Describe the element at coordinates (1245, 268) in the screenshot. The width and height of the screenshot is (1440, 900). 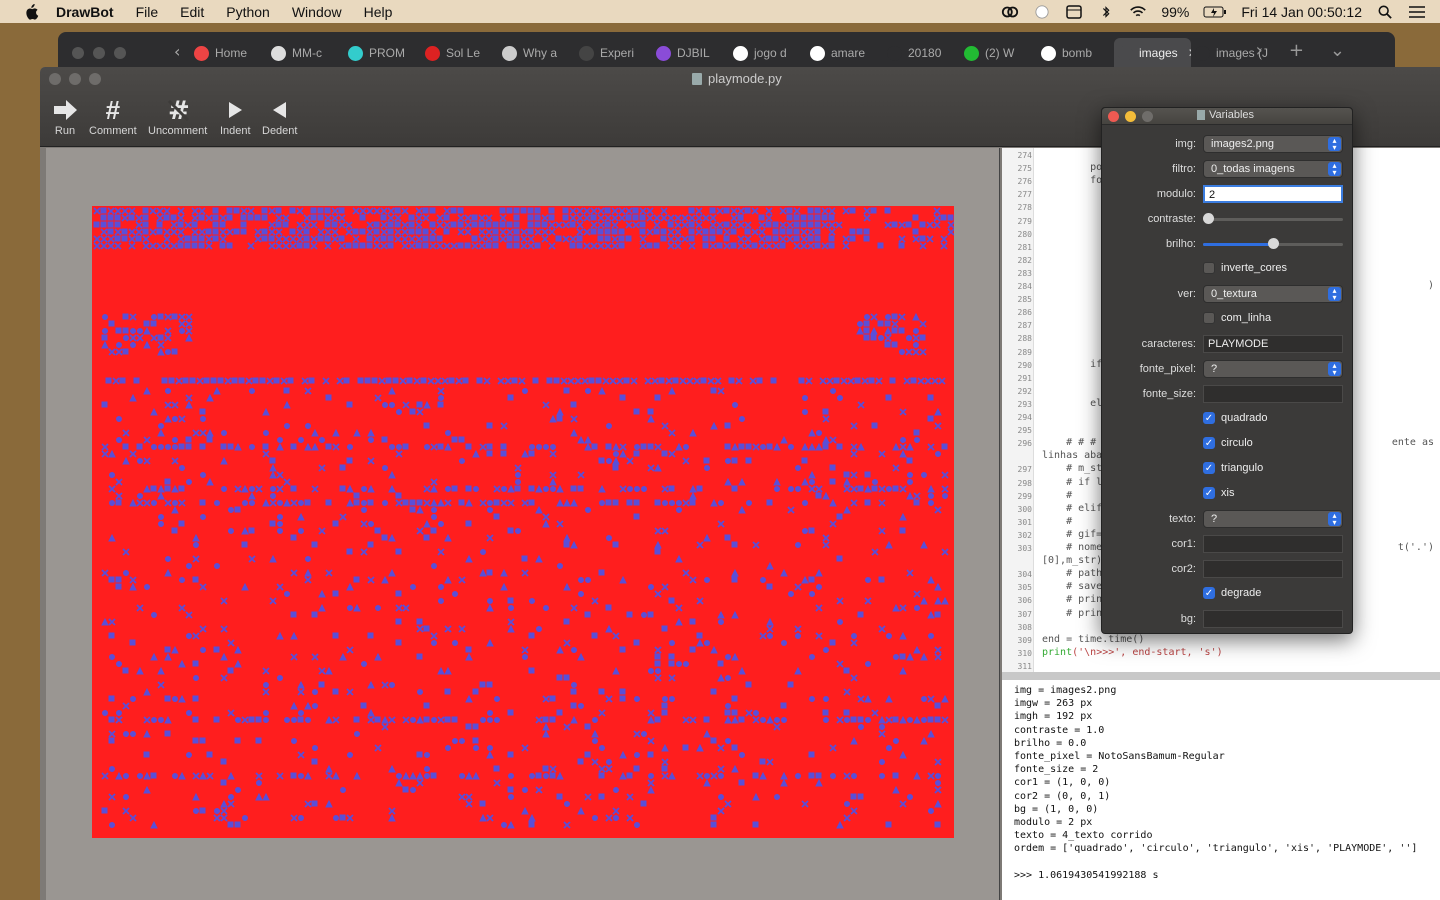
I see `variable-checkbox: inverte_cores` at that location.